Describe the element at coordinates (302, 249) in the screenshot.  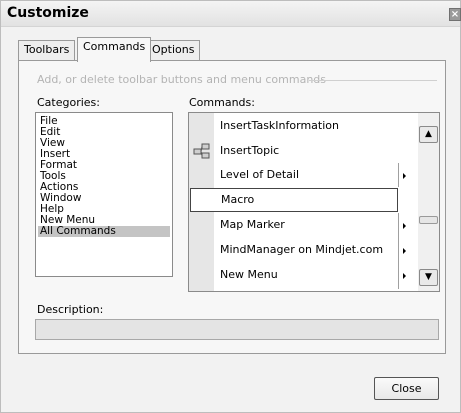
I see `command-label: MindManager on Mindjet.com` at that location.